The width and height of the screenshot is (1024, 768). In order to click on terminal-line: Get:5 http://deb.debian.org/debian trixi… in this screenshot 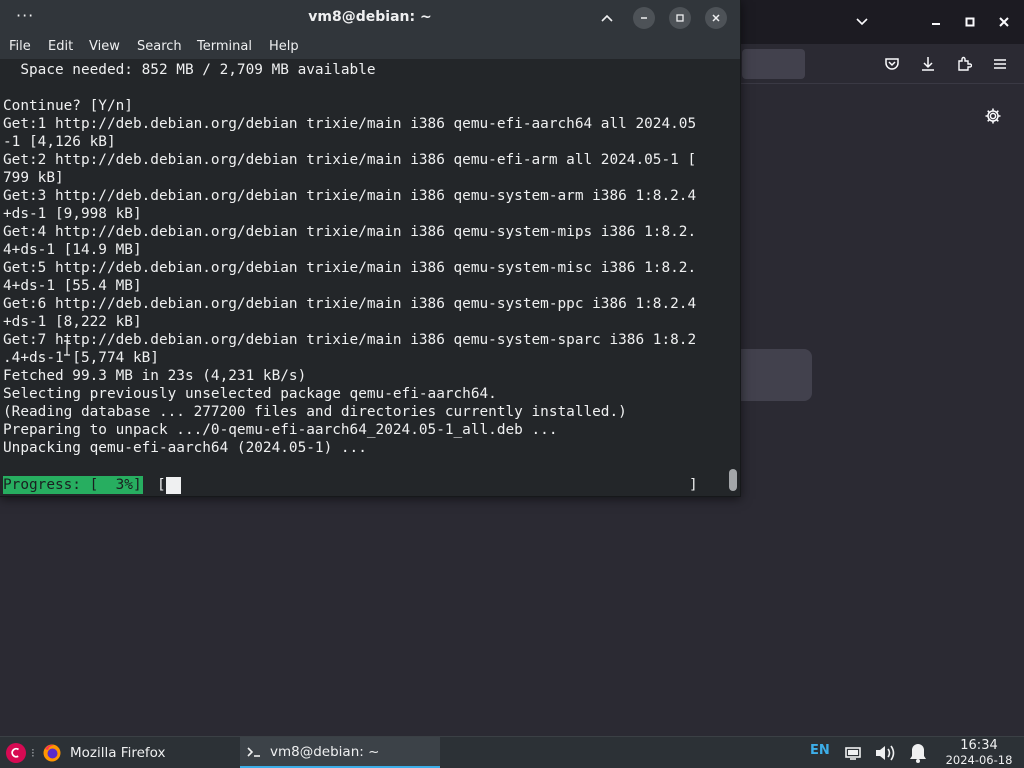, I will do `click(350, 268)`.